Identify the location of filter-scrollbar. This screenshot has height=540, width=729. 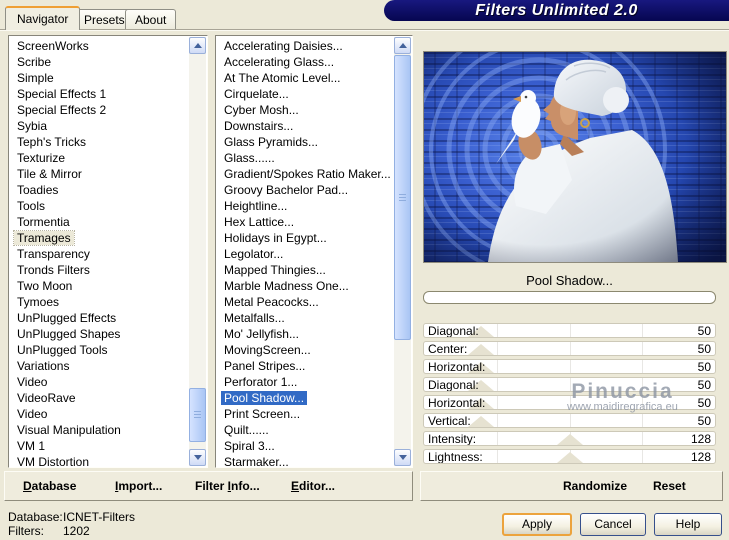
(402, 251).